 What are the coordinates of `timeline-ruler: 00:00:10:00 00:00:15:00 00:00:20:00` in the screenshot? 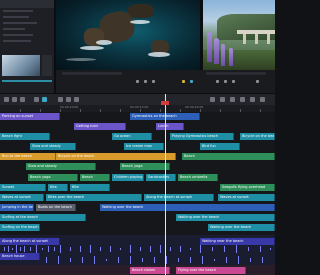 It's located at (137, 108).